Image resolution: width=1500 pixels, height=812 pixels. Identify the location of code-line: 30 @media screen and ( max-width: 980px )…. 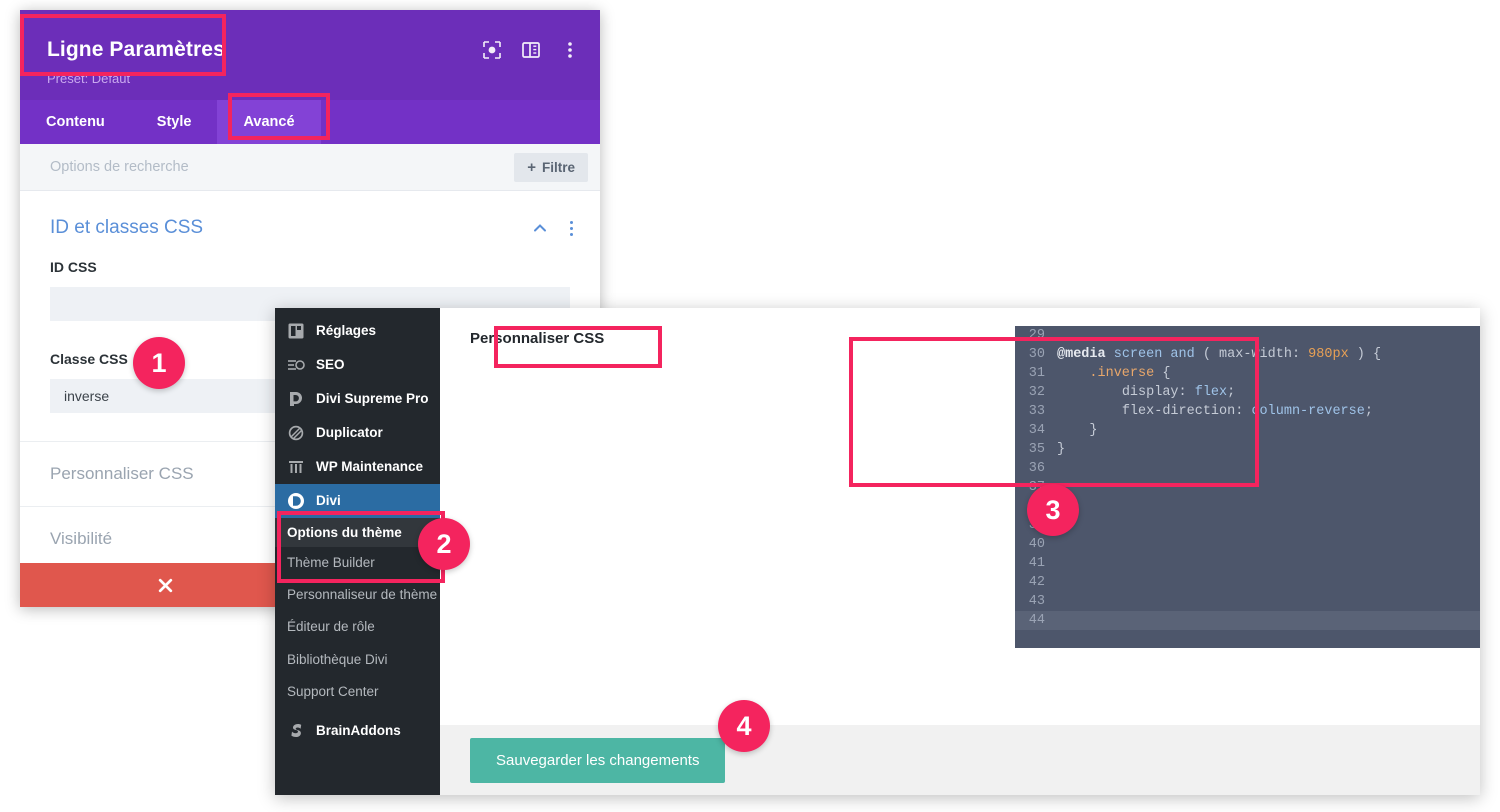
(1247, 354).